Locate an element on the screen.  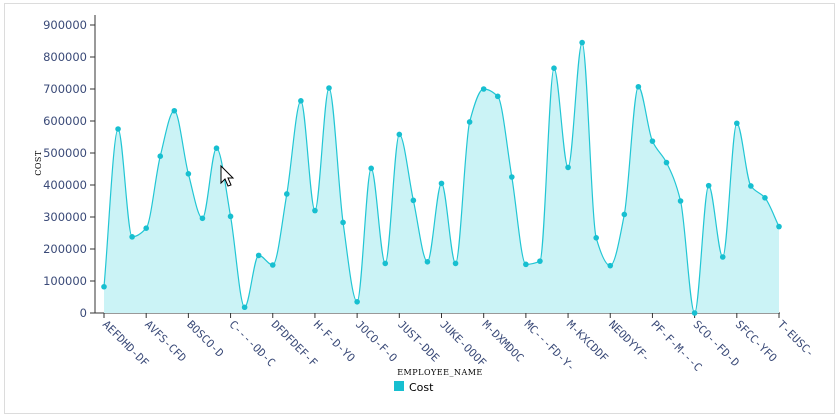
legend-label-cost: Cost is located at coordinates (421, 387).